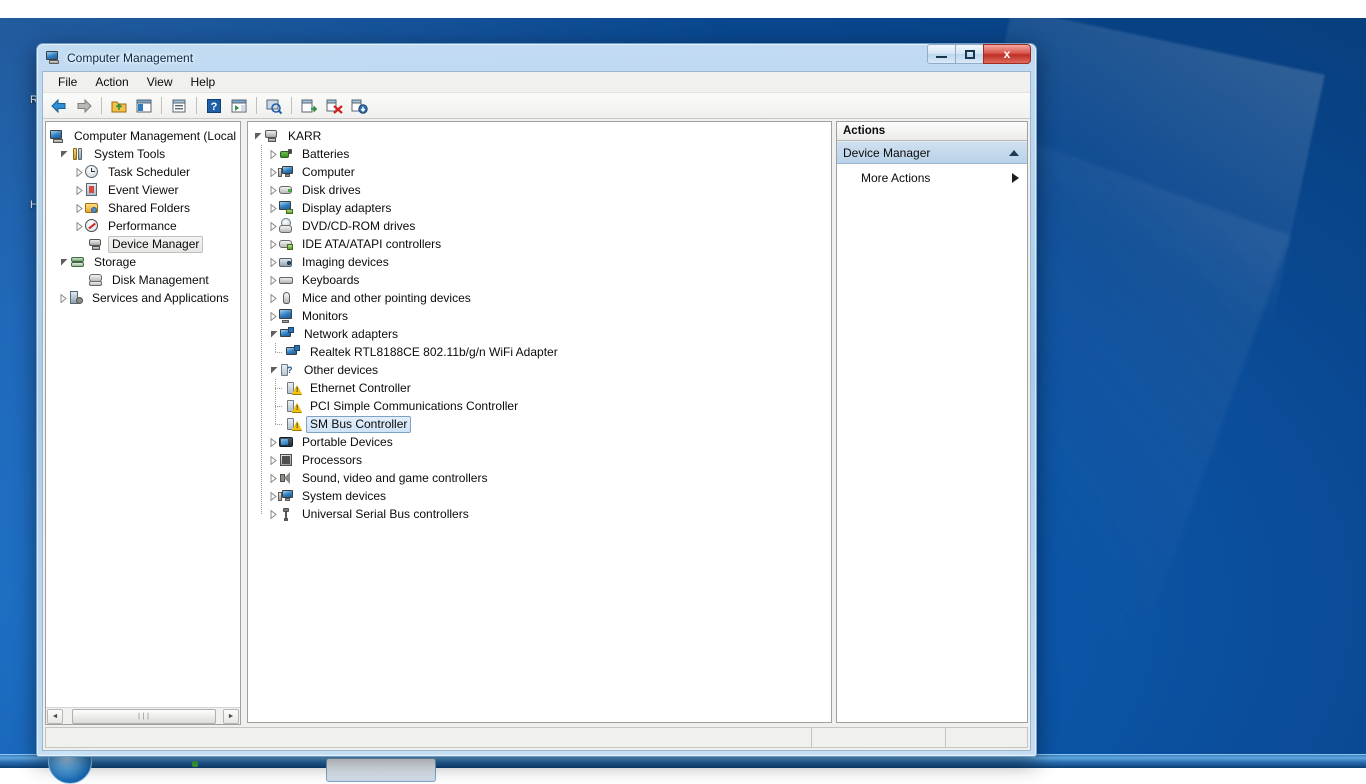 This screenshot has width=1366, height=784. I want to click on tree-item-task-scheduler: Task Scheduler, so click(144, 172).